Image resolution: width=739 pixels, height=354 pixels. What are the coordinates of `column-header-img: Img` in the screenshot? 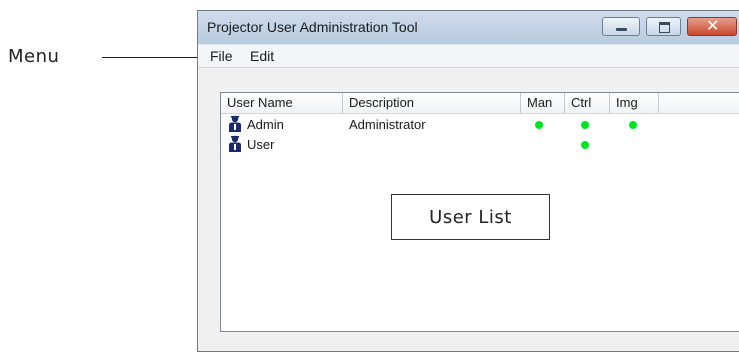 It's located at (634, 103).